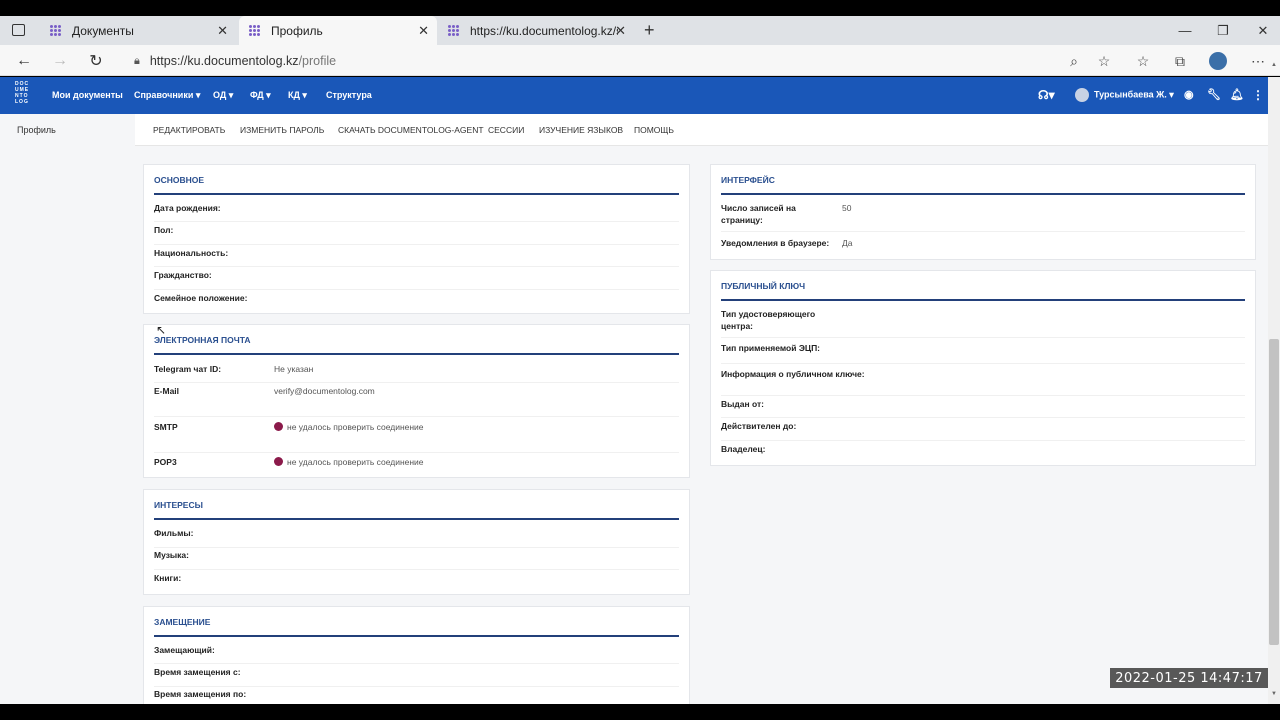 This screenshot has height=720, width=1280. I want to click on eye-icon: ◉, so click(1189, 94).